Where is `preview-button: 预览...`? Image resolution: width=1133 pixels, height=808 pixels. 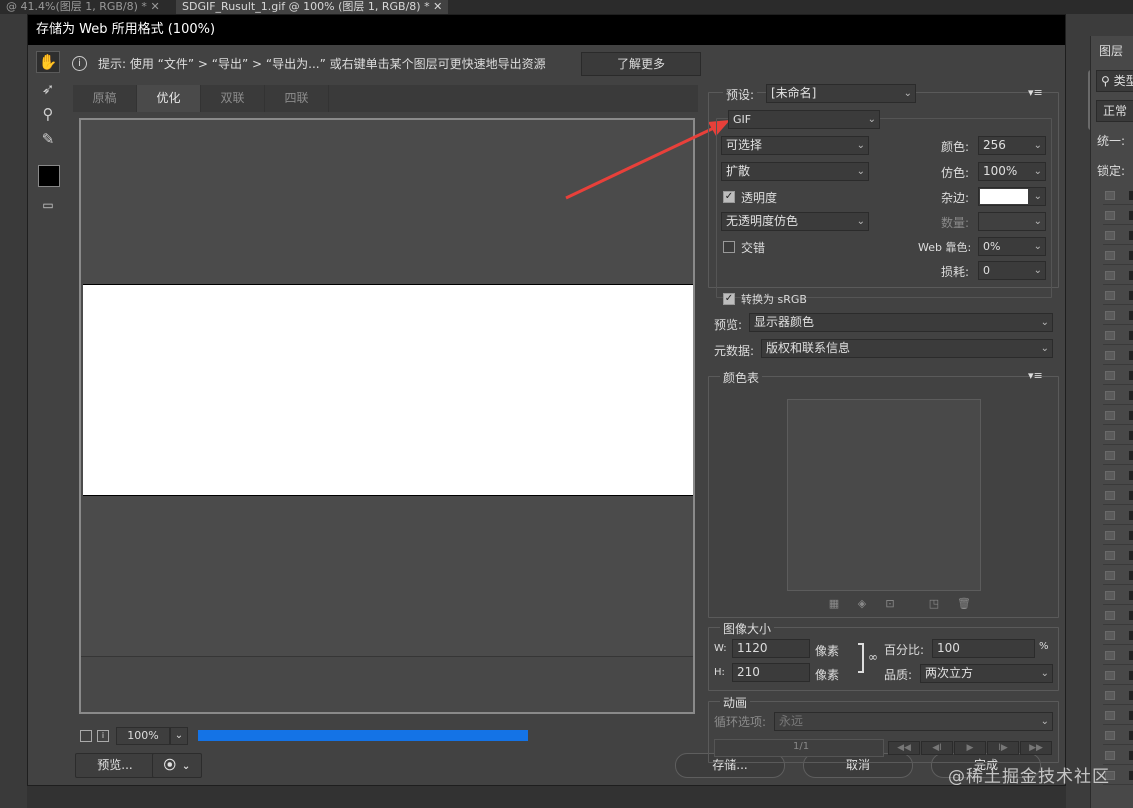 preview-button: 预览... is located at coordinates (115, 765).